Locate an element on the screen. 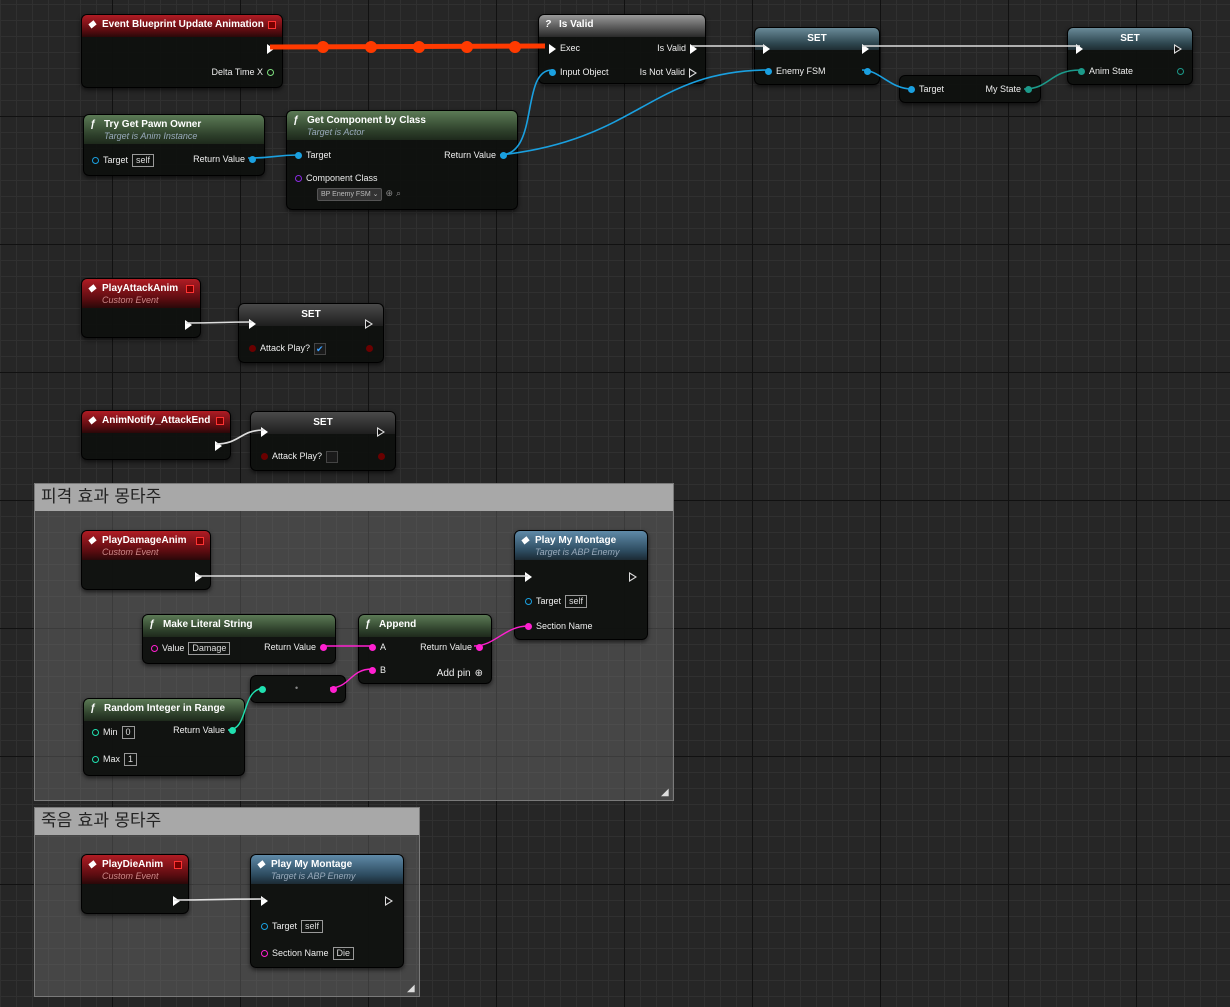  node-header: ◆ PlayDamageAnim Custom Event is located at coordinates (146, 545).